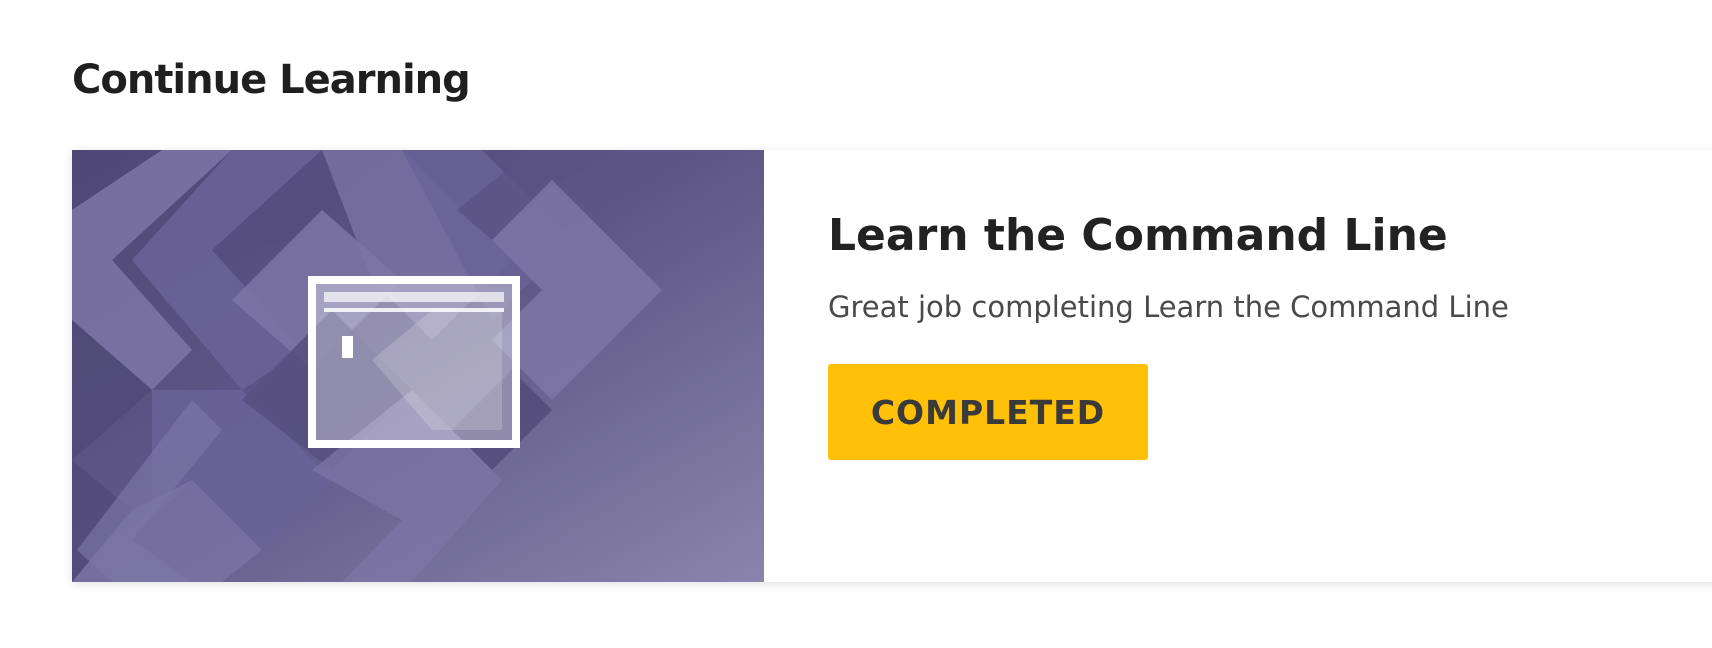 Image resolution: width=1712 pixels, height=648 pixels. Describe the element at coordinates (271, 80) in the screenshot. I see `section-title: Continue Learning` at that location.